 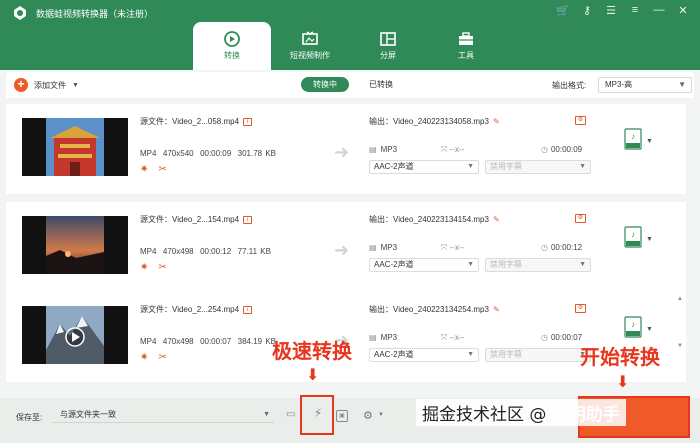 What do you see at coordinates (95, 14) in the screenshot?
I see `app-title: 数据蛙视频转换器（未注册）` at bounding box center [95, 14].